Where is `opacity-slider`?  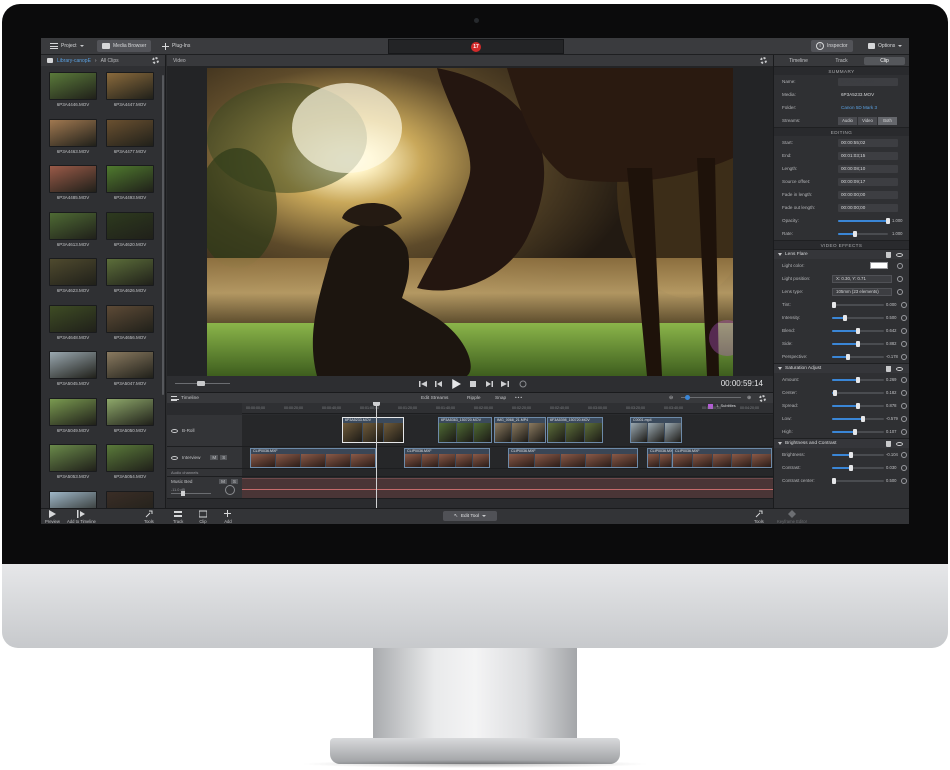 opacity-slider is located at coordinates (864, 220).